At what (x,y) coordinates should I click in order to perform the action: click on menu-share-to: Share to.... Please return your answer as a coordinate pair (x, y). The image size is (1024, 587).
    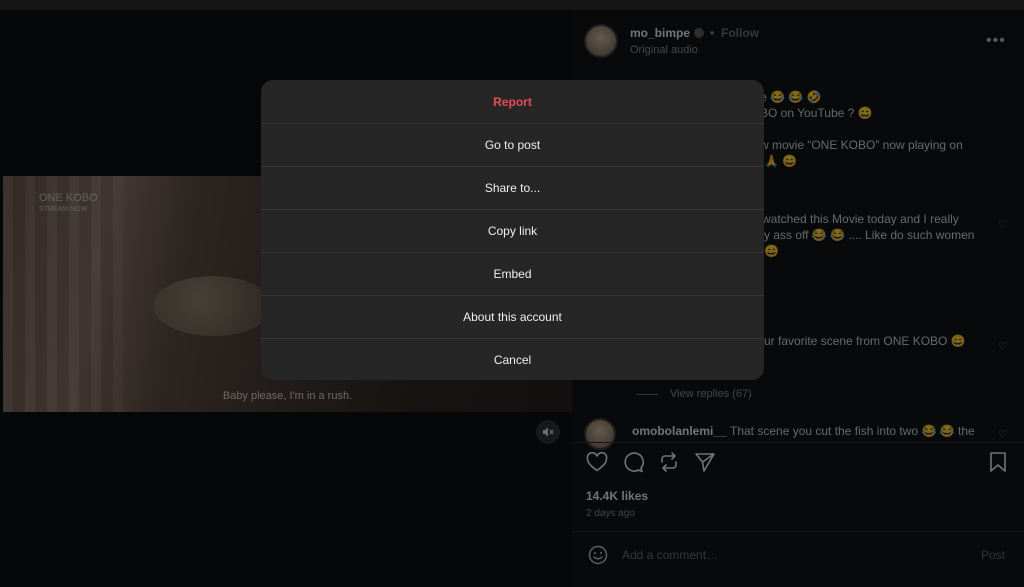
    Looking at the image, I should click on (512, 187).